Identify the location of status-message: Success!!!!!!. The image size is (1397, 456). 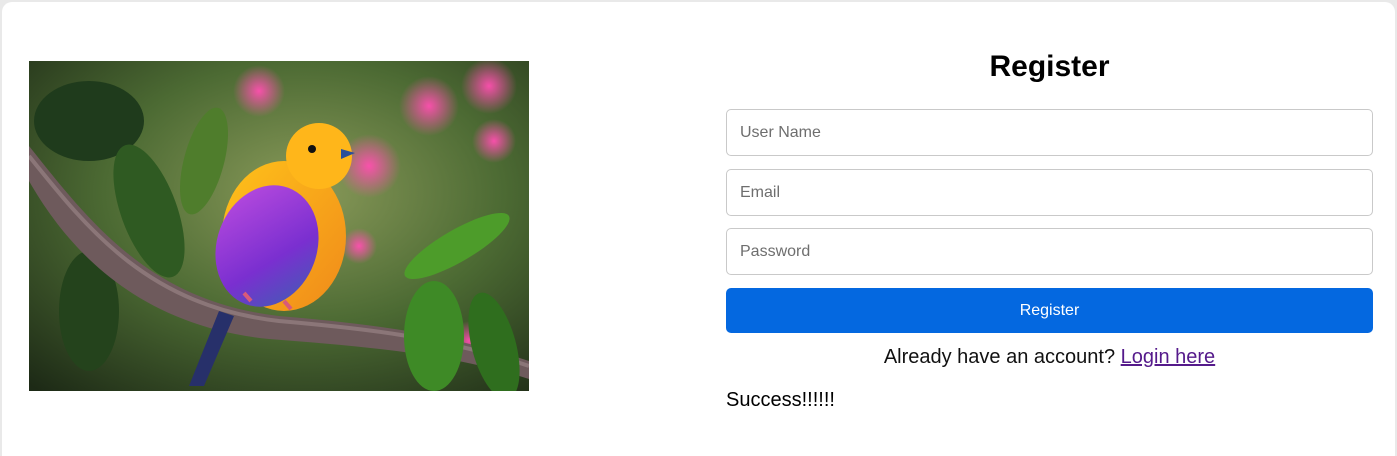
(780, 400).